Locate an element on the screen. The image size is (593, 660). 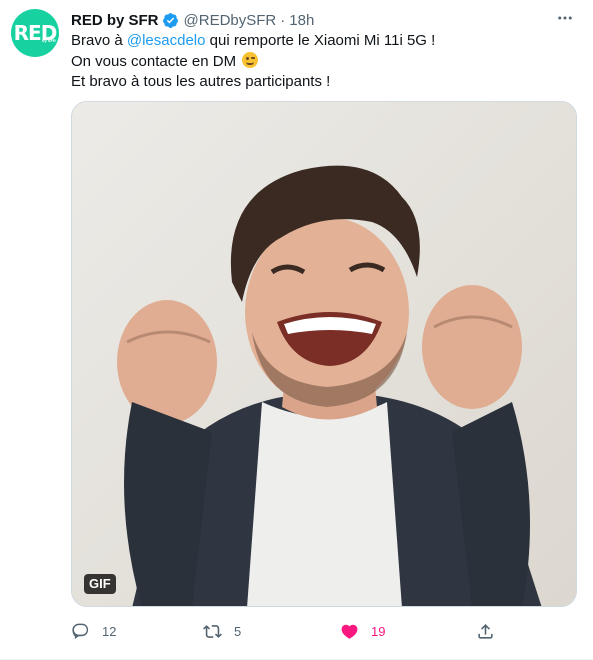
share-icon is located at coordinates (485, 631).